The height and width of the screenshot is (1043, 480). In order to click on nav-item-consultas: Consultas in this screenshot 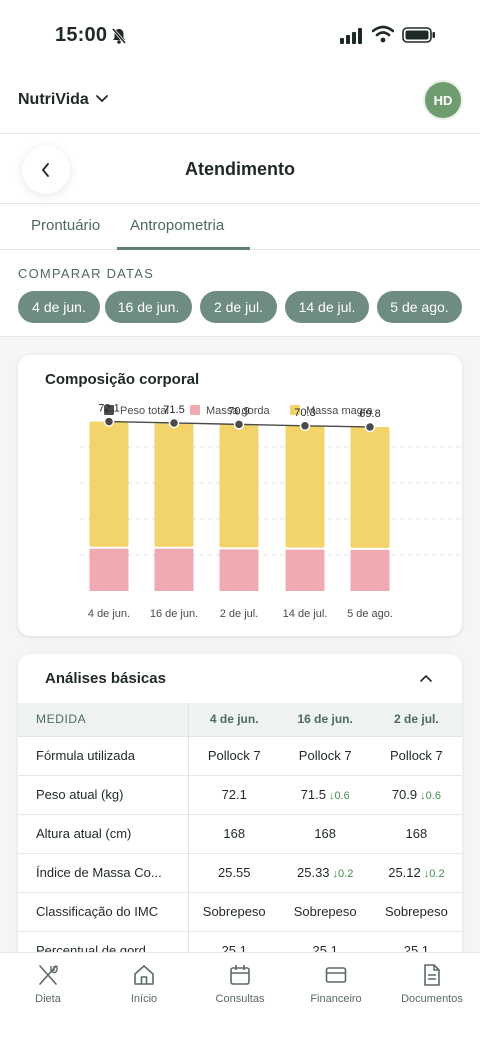, I will do `click(240, 984)`.